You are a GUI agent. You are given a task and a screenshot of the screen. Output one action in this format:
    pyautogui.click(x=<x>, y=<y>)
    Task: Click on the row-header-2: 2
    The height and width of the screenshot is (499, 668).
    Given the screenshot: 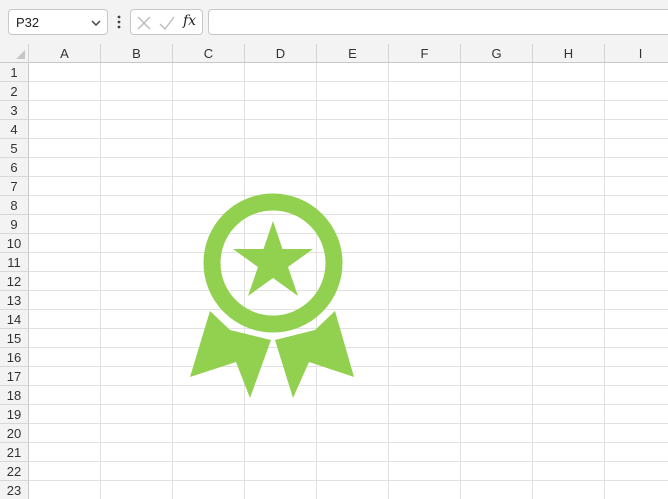 What is the action you would take?
    pyautogui.click(x=14, y=91)
    